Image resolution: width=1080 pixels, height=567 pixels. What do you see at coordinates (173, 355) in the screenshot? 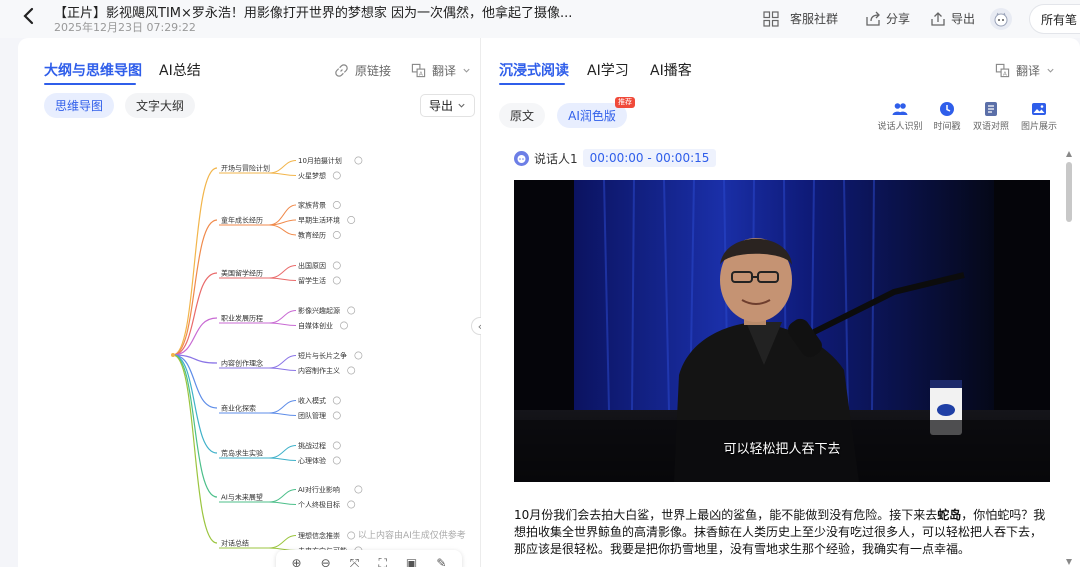
I see `mindmap-root-dot` at bounding box center [173, 355].